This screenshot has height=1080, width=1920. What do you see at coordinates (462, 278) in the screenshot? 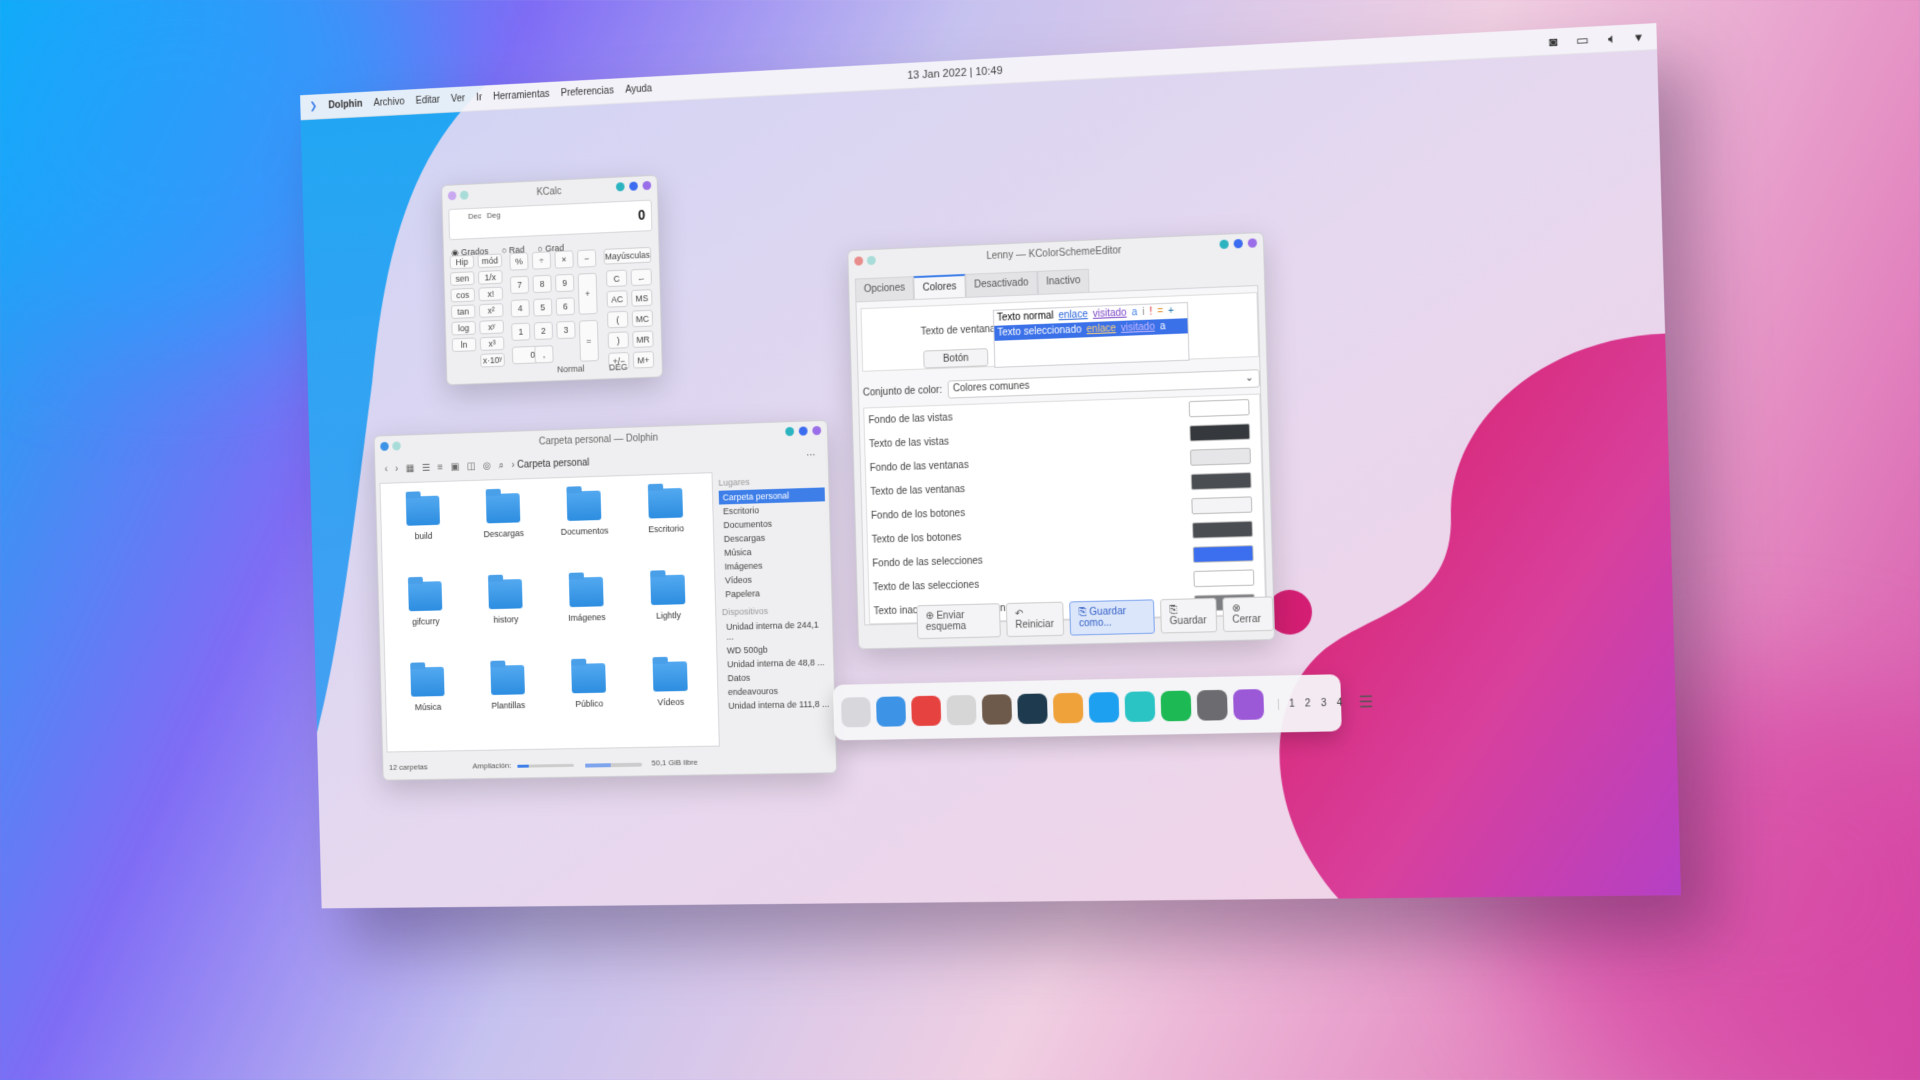
I see `calc-fn-button: sen` at bounding box center [462, 278].